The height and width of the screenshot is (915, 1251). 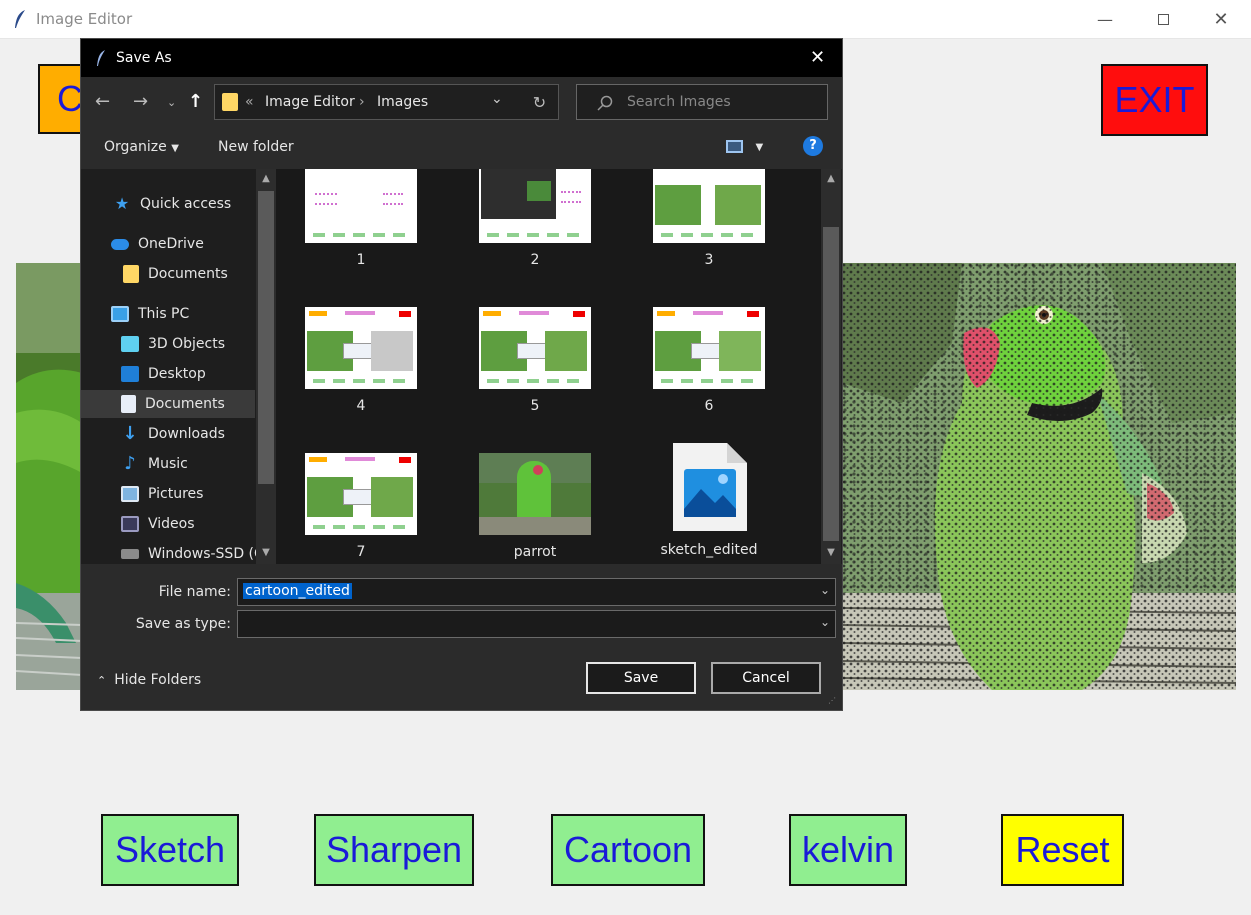 What do you see at coordinates (709, 550) in the screenshot?
I see `file-name: sketch_edited` at bounding box center [709, 550].